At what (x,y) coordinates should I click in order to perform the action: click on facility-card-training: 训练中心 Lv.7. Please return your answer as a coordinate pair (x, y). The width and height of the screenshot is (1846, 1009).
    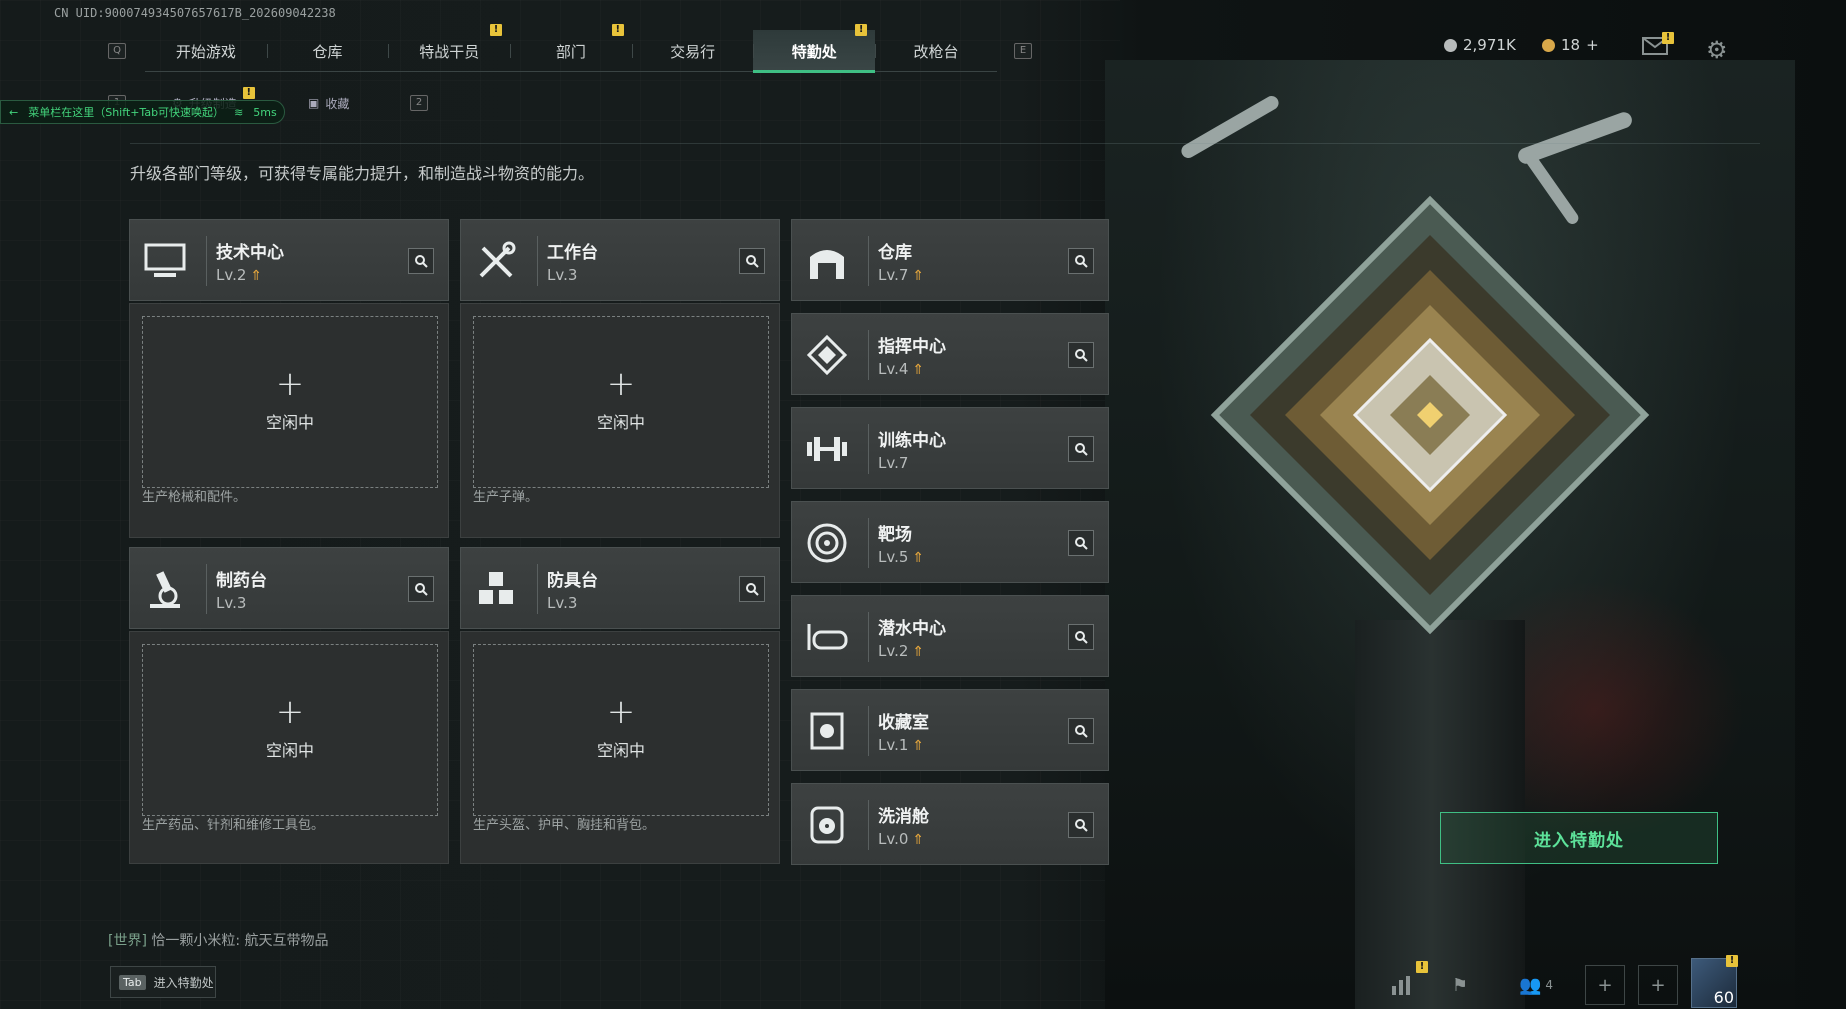
    Looking at the image, I should click on (950, 448).